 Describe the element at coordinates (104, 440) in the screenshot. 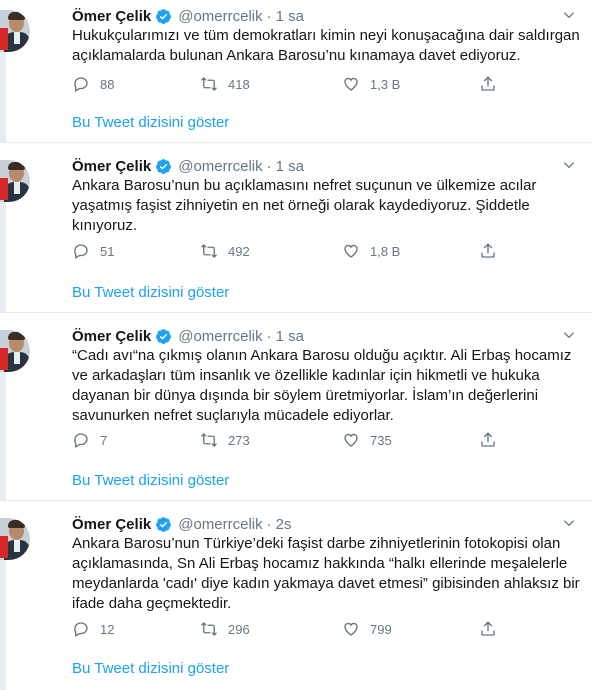

I see `reply-count: 7` at that location.